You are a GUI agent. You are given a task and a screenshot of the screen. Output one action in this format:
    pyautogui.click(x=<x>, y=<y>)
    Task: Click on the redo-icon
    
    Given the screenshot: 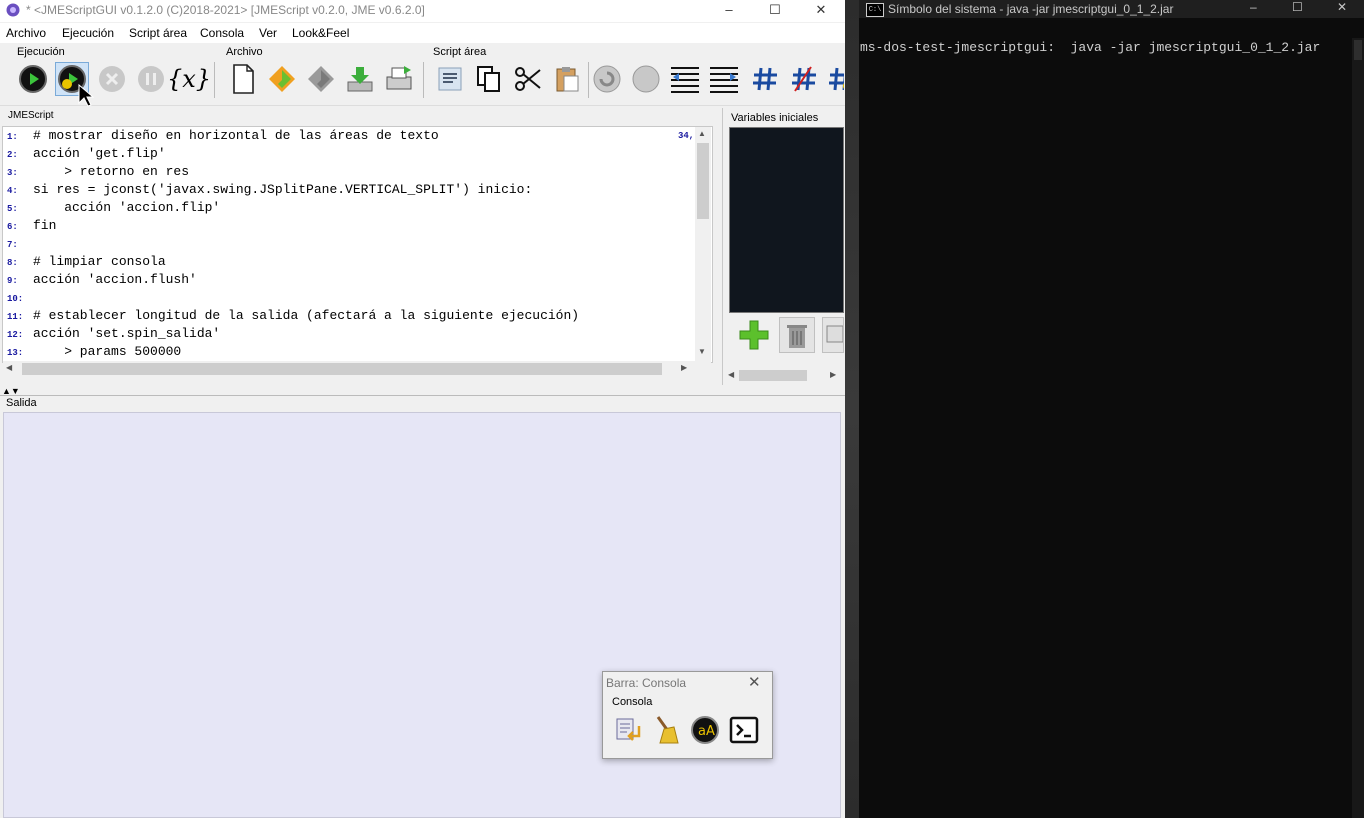 What is the action you would take?
    pyautogui.click(x=646, y=79)
    